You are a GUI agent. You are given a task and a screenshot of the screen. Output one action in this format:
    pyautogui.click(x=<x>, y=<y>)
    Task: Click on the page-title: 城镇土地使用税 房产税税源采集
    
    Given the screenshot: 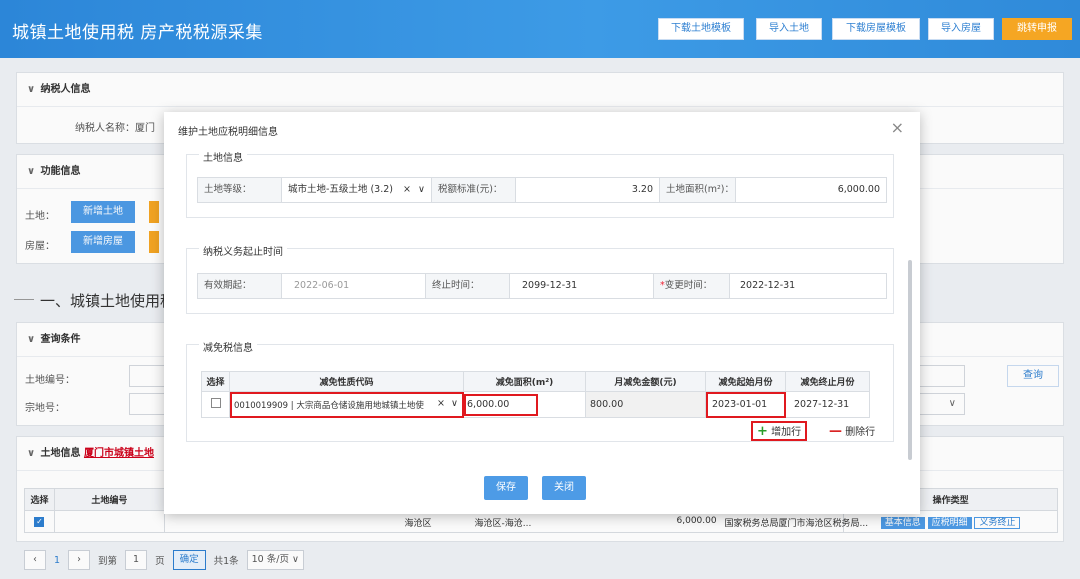 What is the action you would take?
    pyautogui.click(x=137, y=33)
    